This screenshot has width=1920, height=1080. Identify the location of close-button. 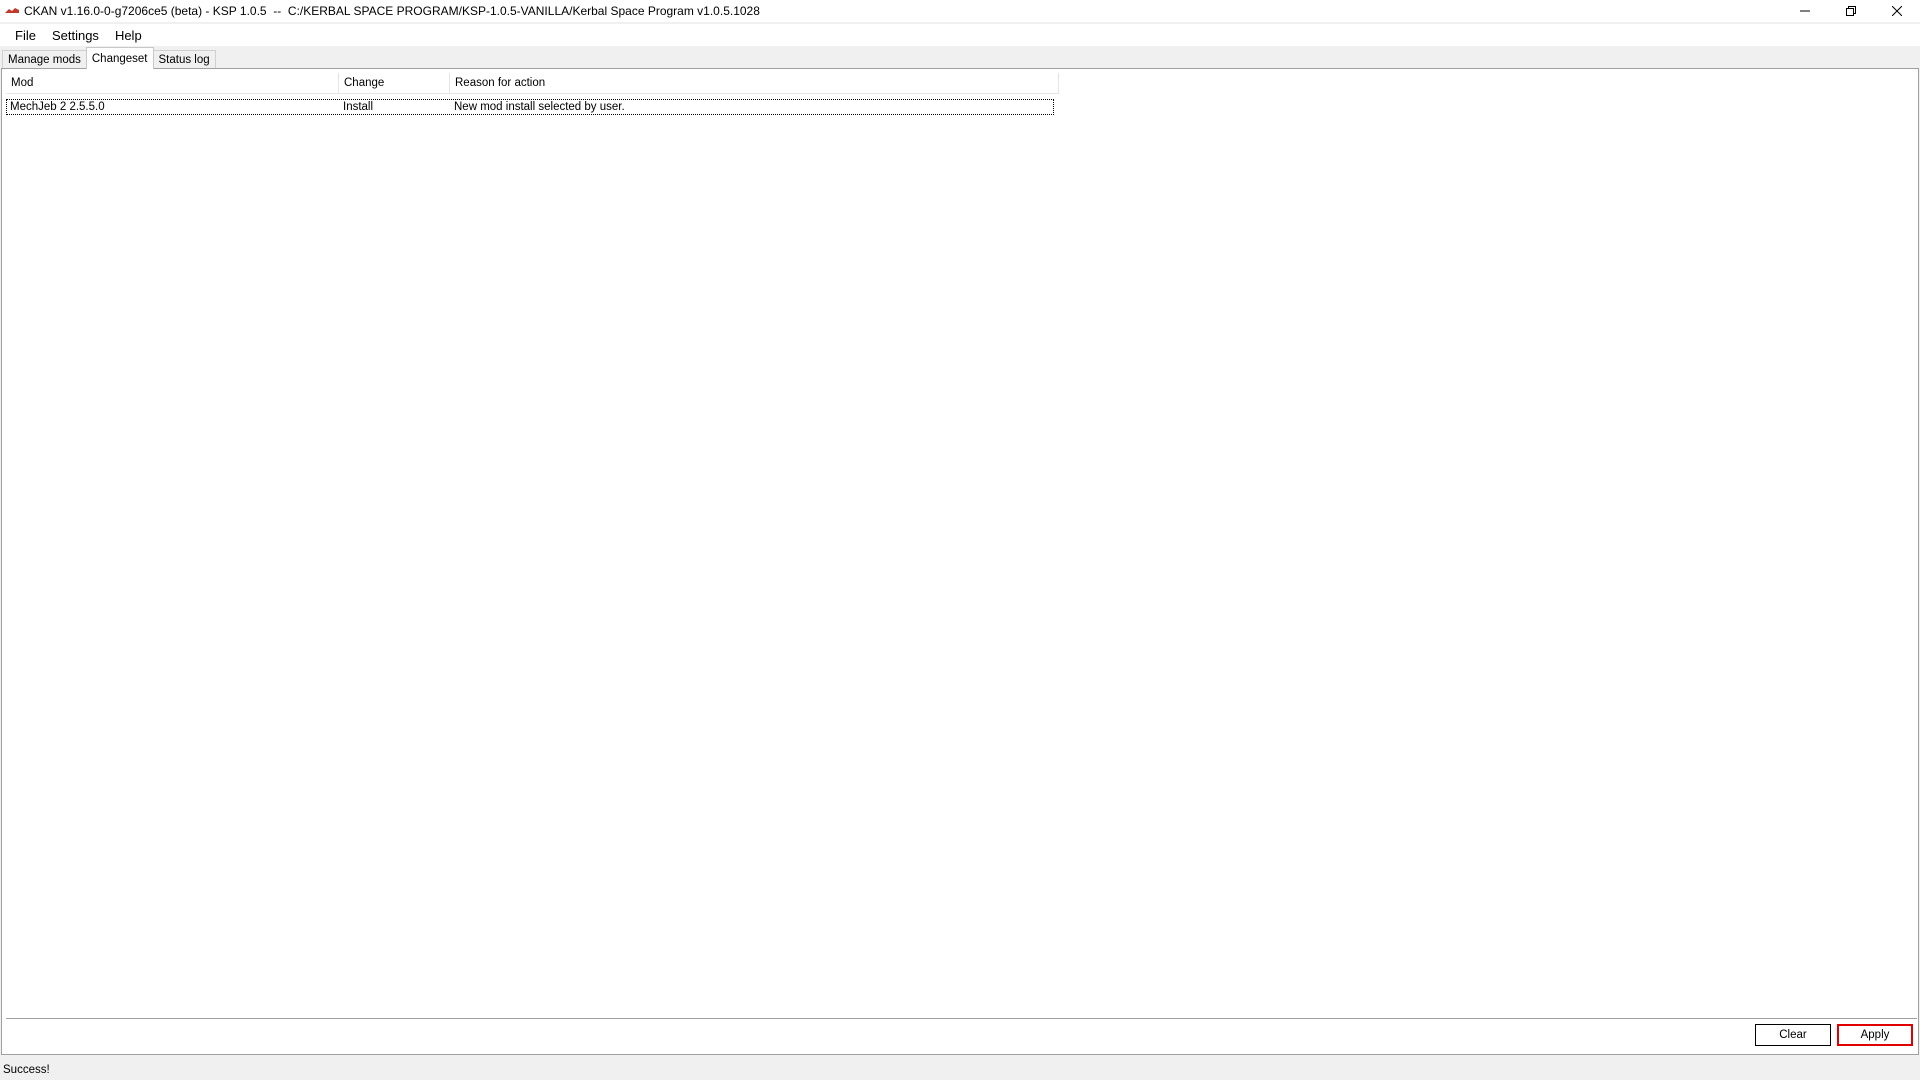
(1897, 11).